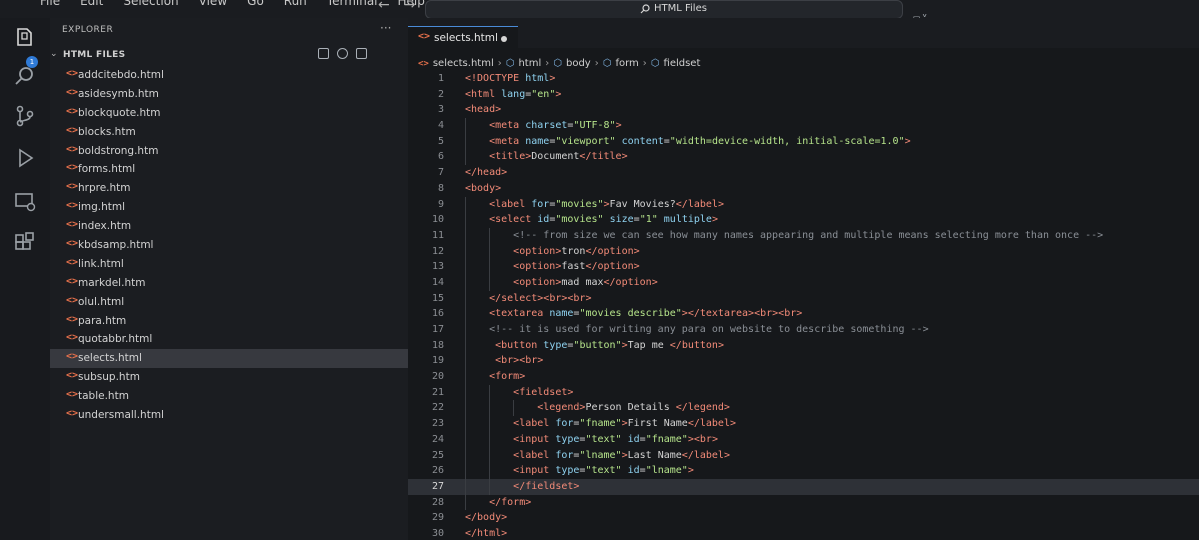 The width and height of the screenshot is (1199, 540). Describe the element at coordinates (803, 377) in the screenshot. I see `code-line: 20 <form>` at that location.